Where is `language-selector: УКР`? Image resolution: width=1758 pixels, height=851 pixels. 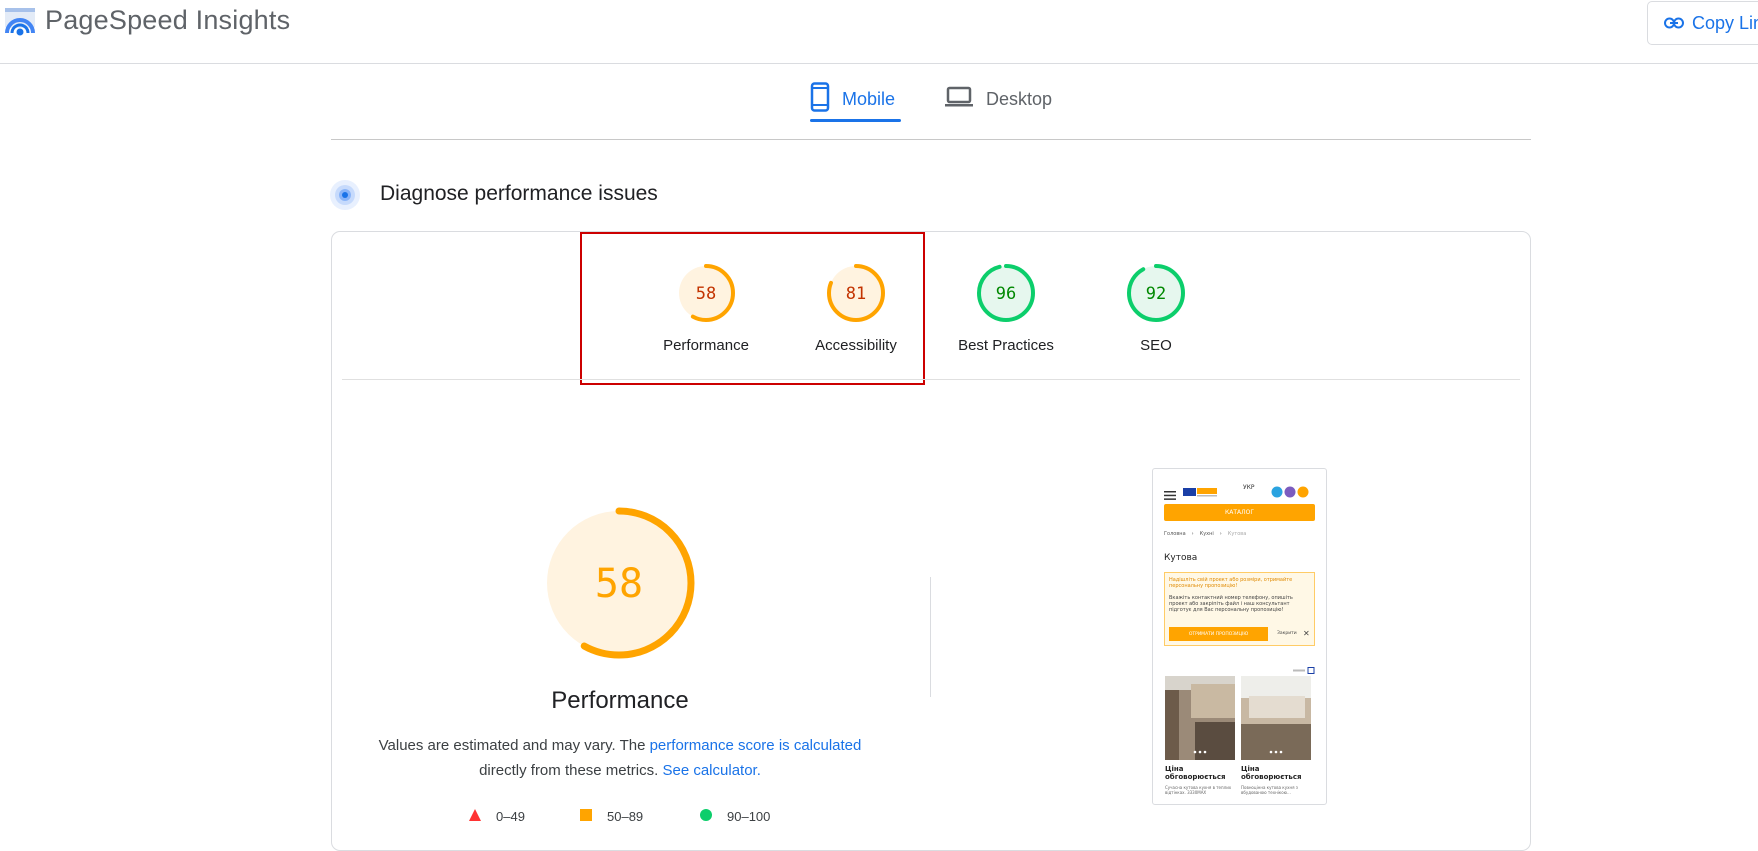
language-selector: УКР is located at coordinates (1249, 487).